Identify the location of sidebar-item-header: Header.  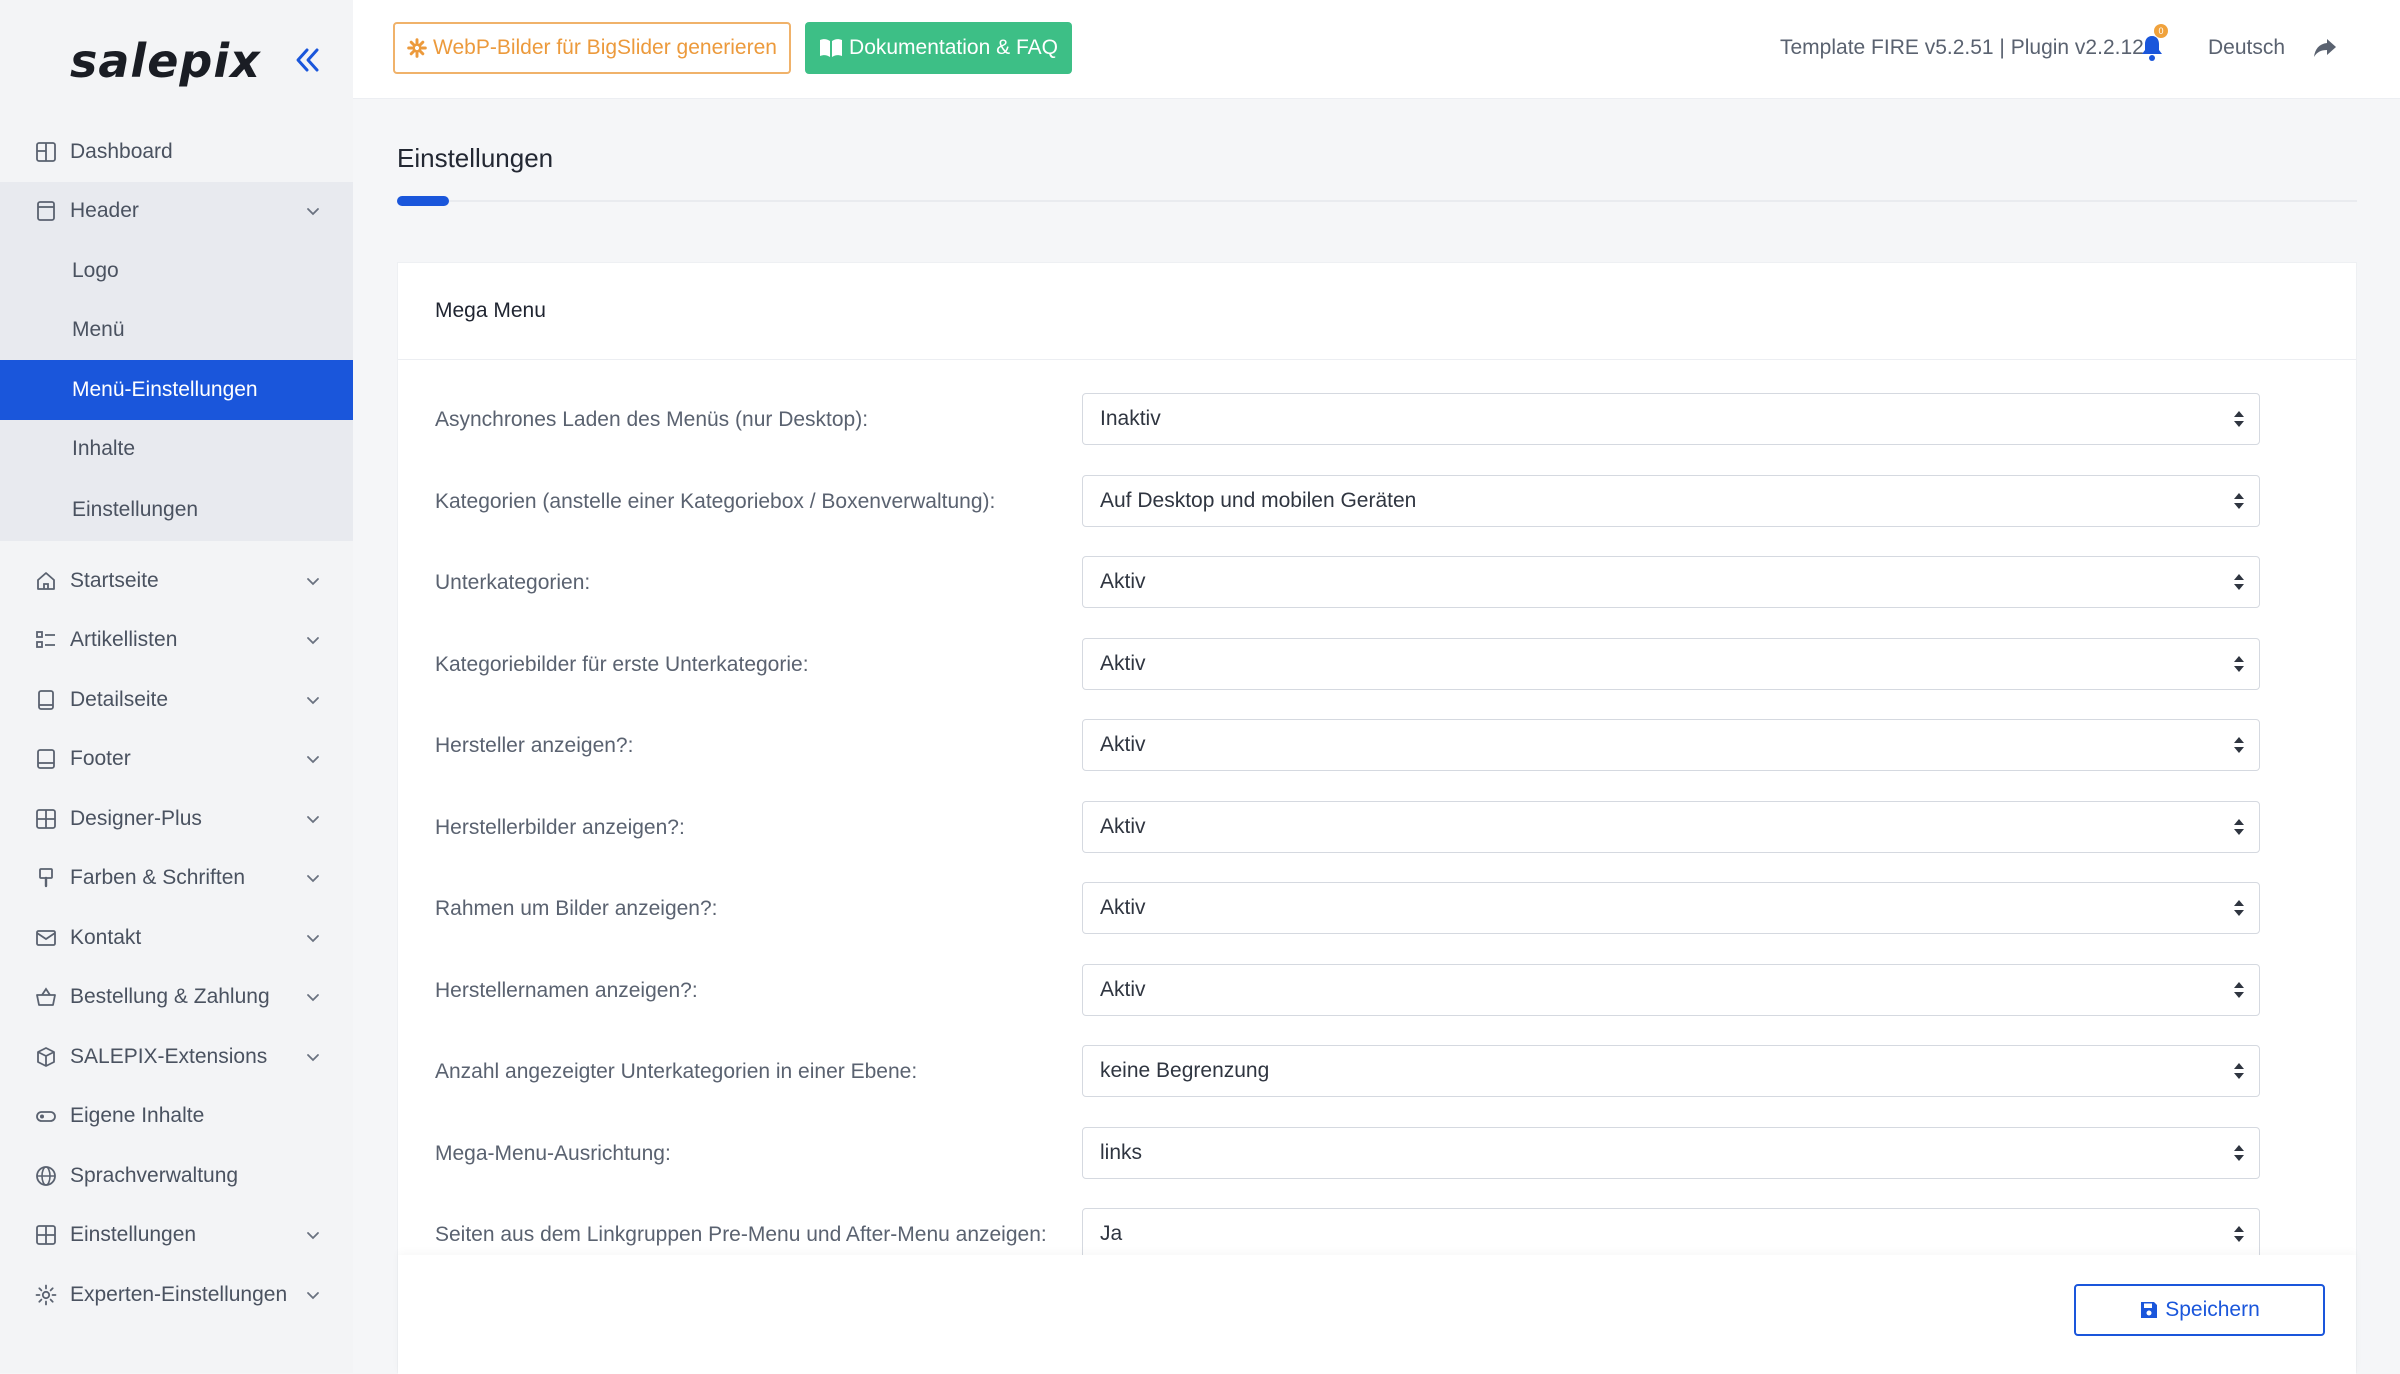
(176, 211).